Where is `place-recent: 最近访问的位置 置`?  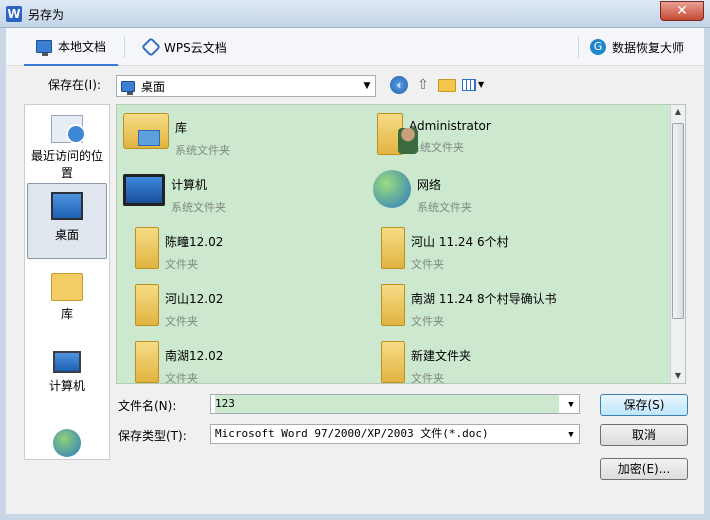 place-recent: 最近访问的位置 置 is located at coordinates (67, 153).